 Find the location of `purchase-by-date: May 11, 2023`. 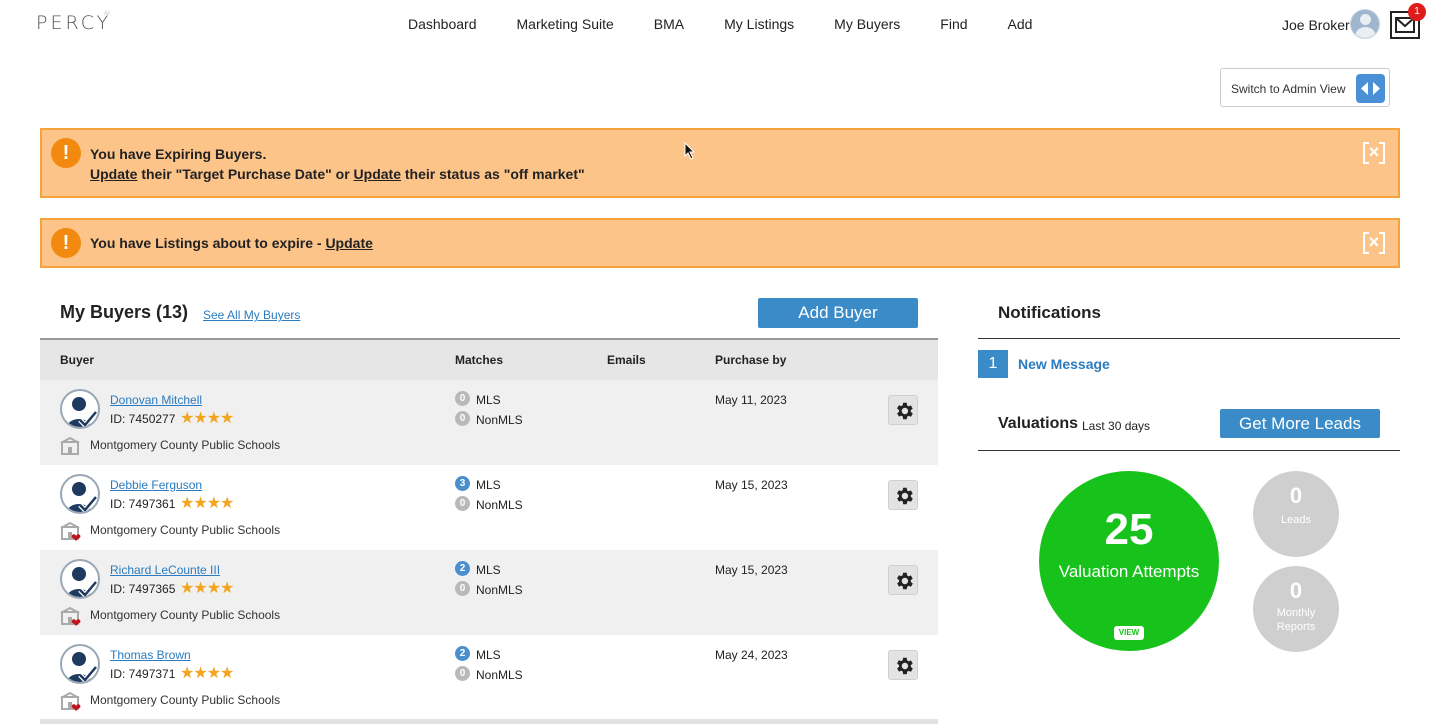

purchase-by-date: May 11, 2023 is located at coordinates (751, 400).